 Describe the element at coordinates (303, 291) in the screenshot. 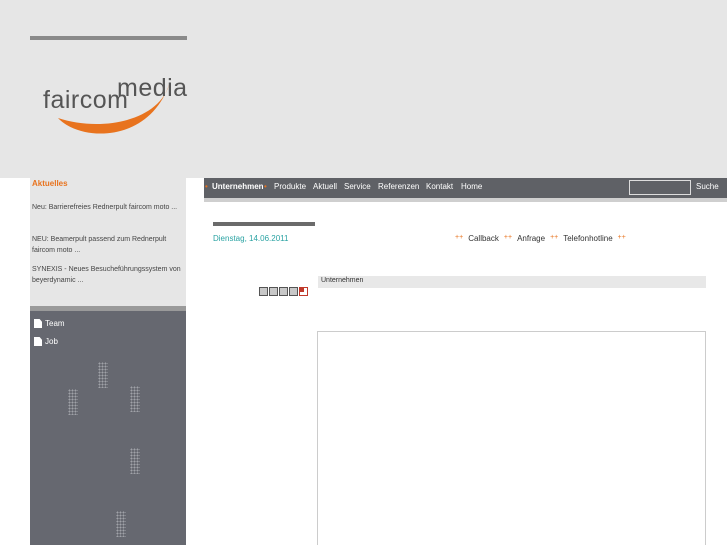

I see `font-size-option-active` at that location.